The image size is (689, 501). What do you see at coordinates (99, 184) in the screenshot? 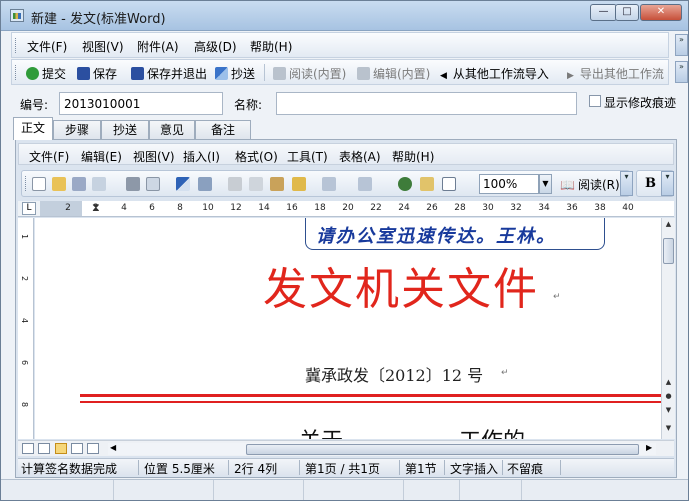
I see `permission-icon` at bounding box center [99, 184].